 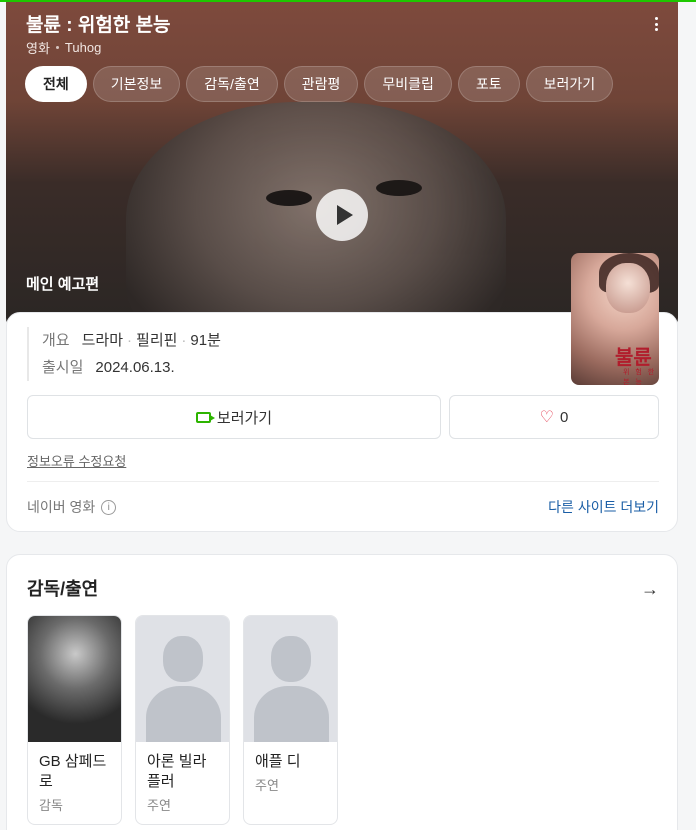 I want to click on heart-icon: ♡, so click(x=546, y=417).